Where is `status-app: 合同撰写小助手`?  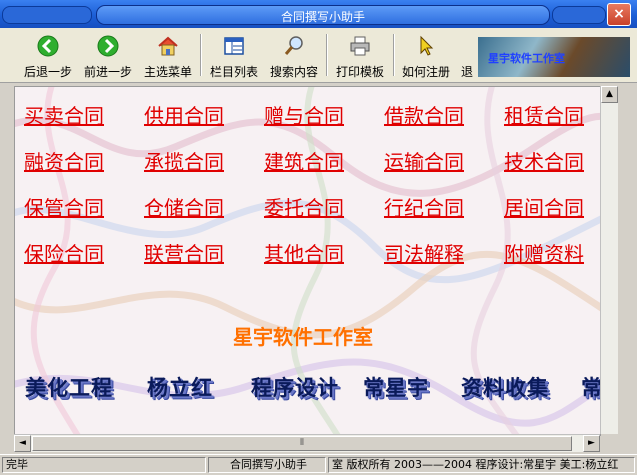
status-app: 合同撰写小助手 is located at coordinates (267, 465).